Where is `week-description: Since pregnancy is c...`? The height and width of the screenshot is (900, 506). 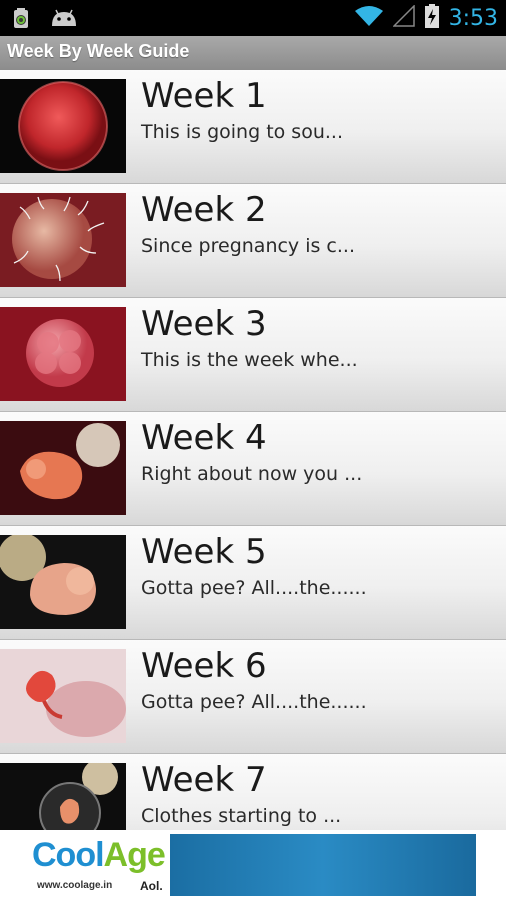 week-description: Since pregnancy is c... is located at coordinates (248, 246).